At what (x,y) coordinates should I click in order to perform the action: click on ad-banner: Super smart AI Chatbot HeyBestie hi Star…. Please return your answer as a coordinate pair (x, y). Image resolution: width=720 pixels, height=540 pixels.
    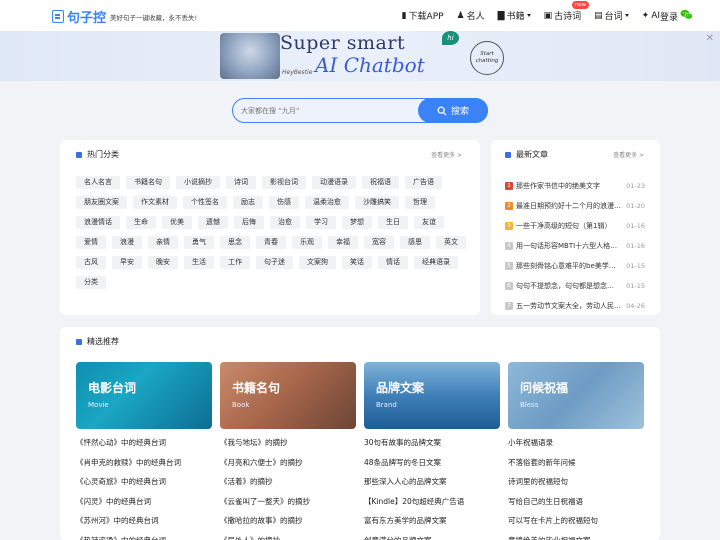
    Looking at the image, I should click on (360, 56).